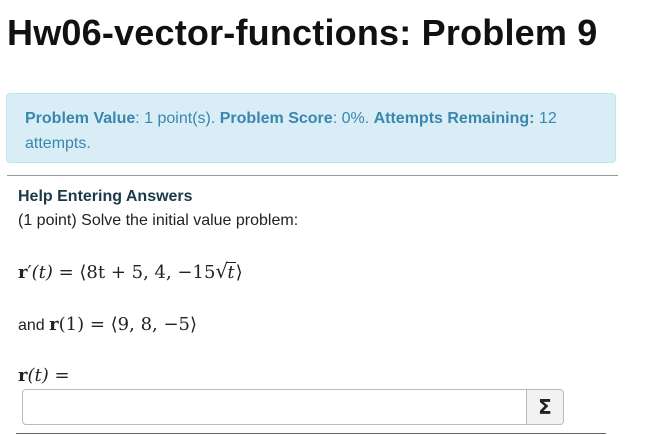  I want to click on answer-input, so click(274, 407).